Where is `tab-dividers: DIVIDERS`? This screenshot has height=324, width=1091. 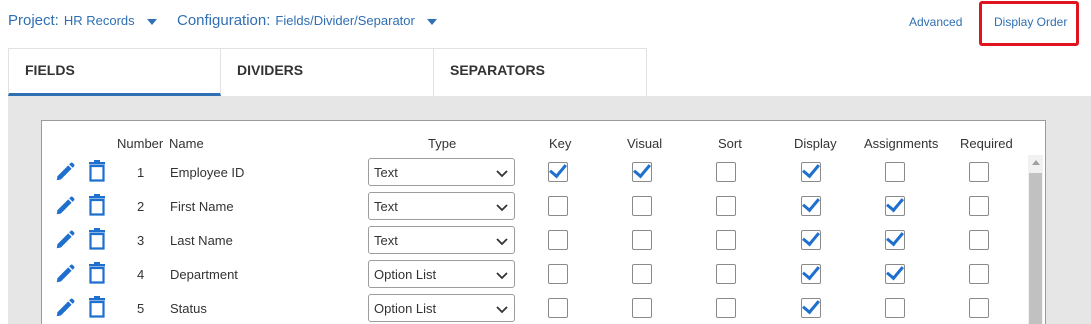
tab-dividers: DIVIDERS is located at coordinates (327, 72).